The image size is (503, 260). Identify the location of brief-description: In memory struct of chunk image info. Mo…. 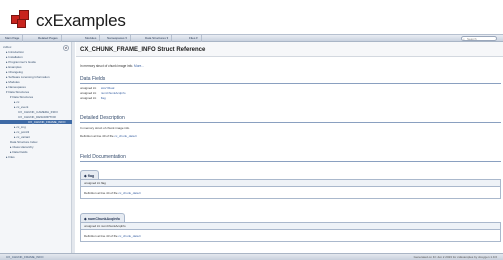
(112, 66).